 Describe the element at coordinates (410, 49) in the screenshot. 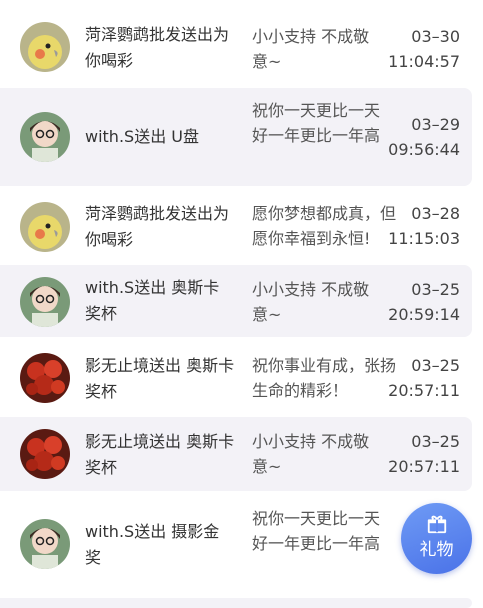

I see `timestamp: 03–30 11:04:57` at that location.